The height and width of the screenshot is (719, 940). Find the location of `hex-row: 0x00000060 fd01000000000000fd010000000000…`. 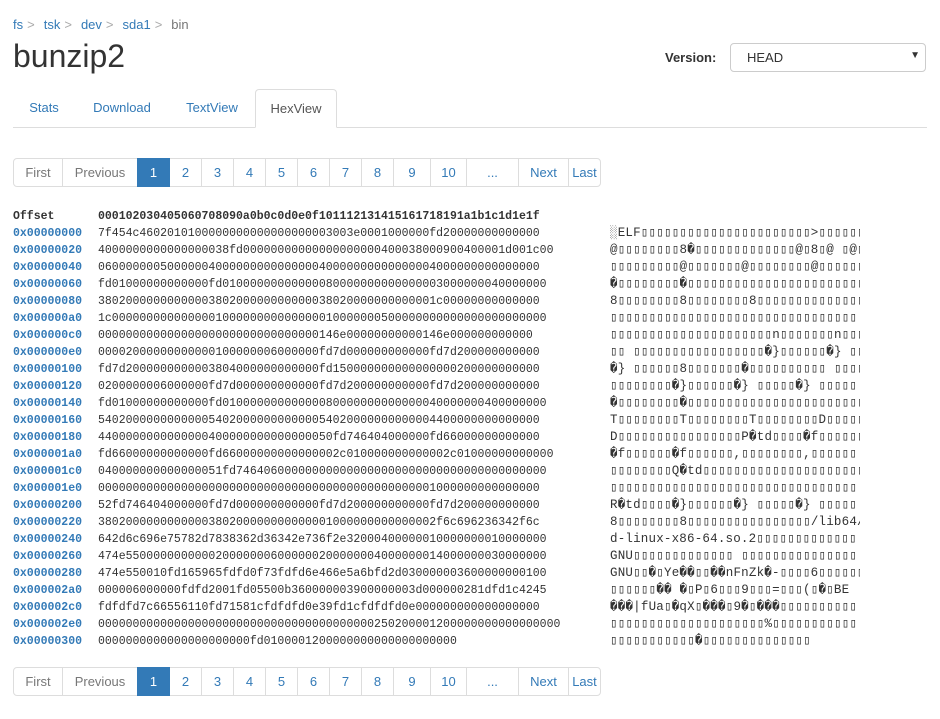

hex-row: 0x00000060 fd01000000000000fd010000000000… is located at coordinates (436, 284).